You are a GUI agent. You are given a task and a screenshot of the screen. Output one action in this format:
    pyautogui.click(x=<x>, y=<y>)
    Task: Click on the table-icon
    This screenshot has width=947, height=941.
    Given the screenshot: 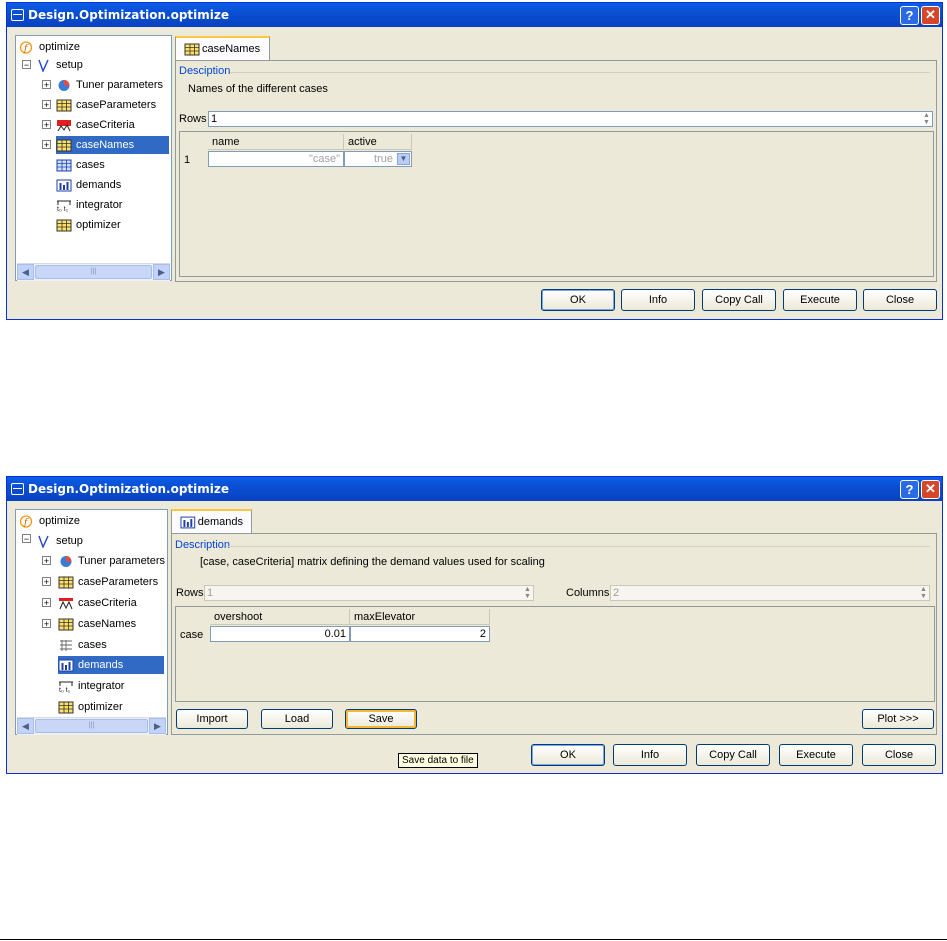 What is the action you would take?
    pyautogui.click(x=64, y=145)
    